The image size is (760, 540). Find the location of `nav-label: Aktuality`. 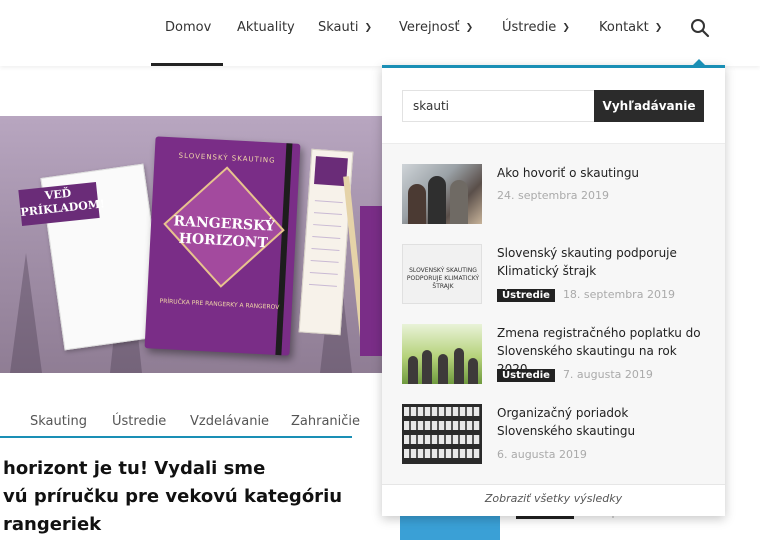

nav-label: Aktuality is located at coordinates (266, 27).